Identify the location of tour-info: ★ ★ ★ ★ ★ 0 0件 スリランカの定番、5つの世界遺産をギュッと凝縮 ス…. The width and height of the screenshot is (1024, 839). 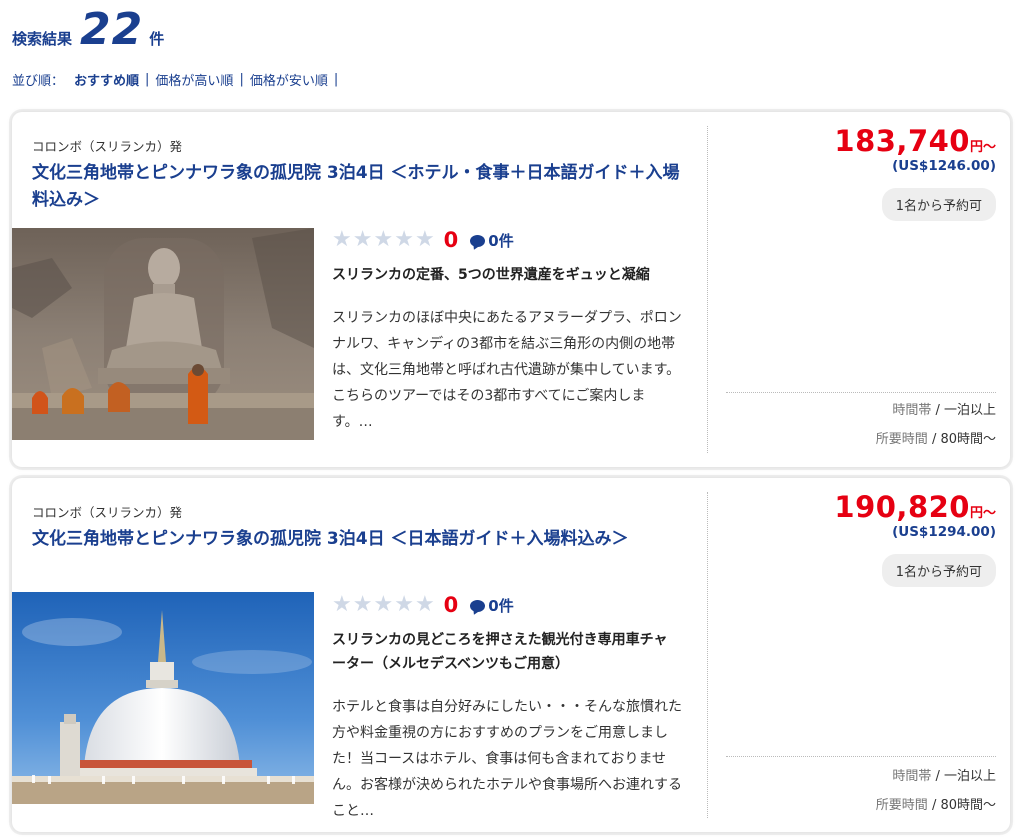
(512, 331).